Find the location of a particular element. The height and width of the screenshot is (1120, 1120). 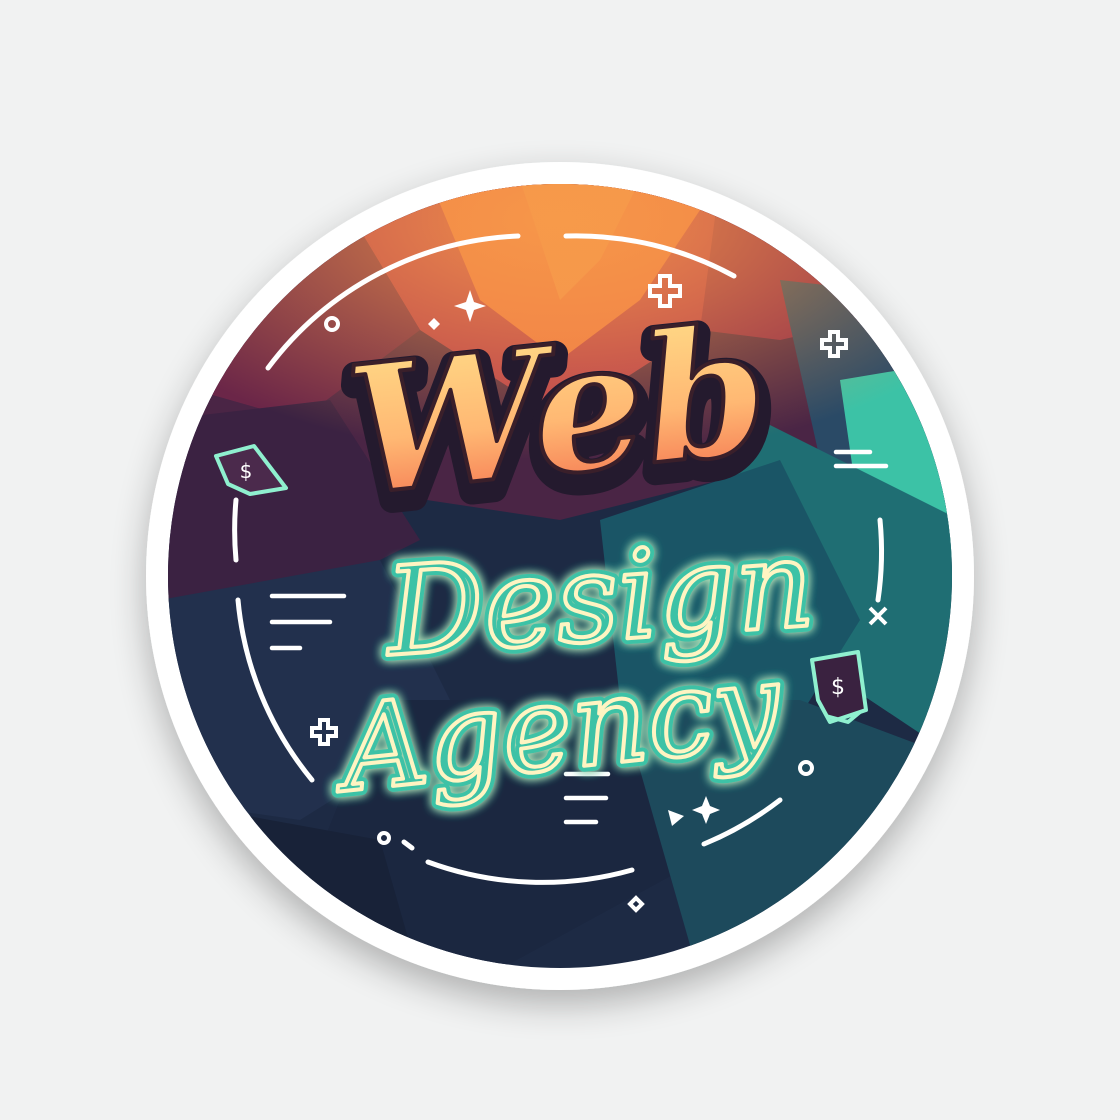

title-web-text: Web is located at coordinates (558, 411).